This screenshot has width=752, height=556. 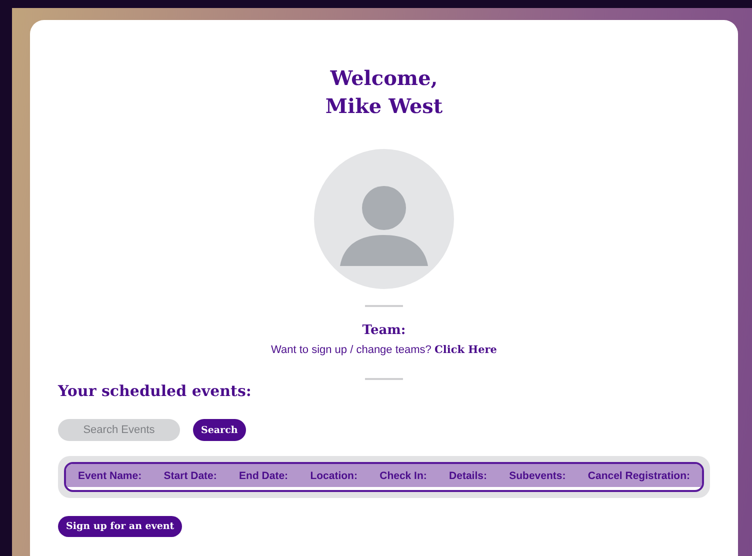 What do you see at coordinates (465, 350) in the screenshot?
I see `click-here-link: Click Here` at bounding box center [465, 350].